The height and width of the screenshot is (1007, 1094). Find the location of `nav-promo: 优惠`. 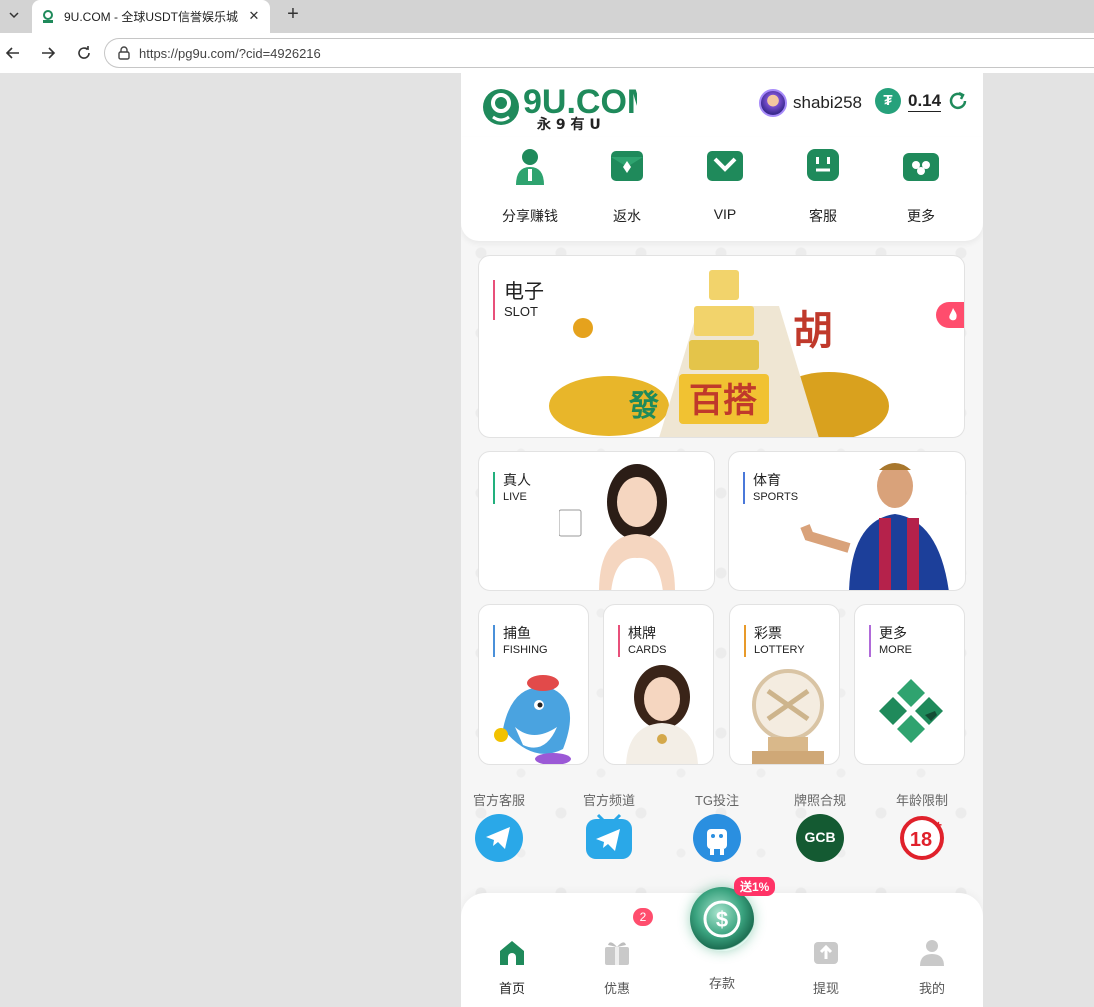

nav-promo: 优惠 is located at coordinates (617, 967).